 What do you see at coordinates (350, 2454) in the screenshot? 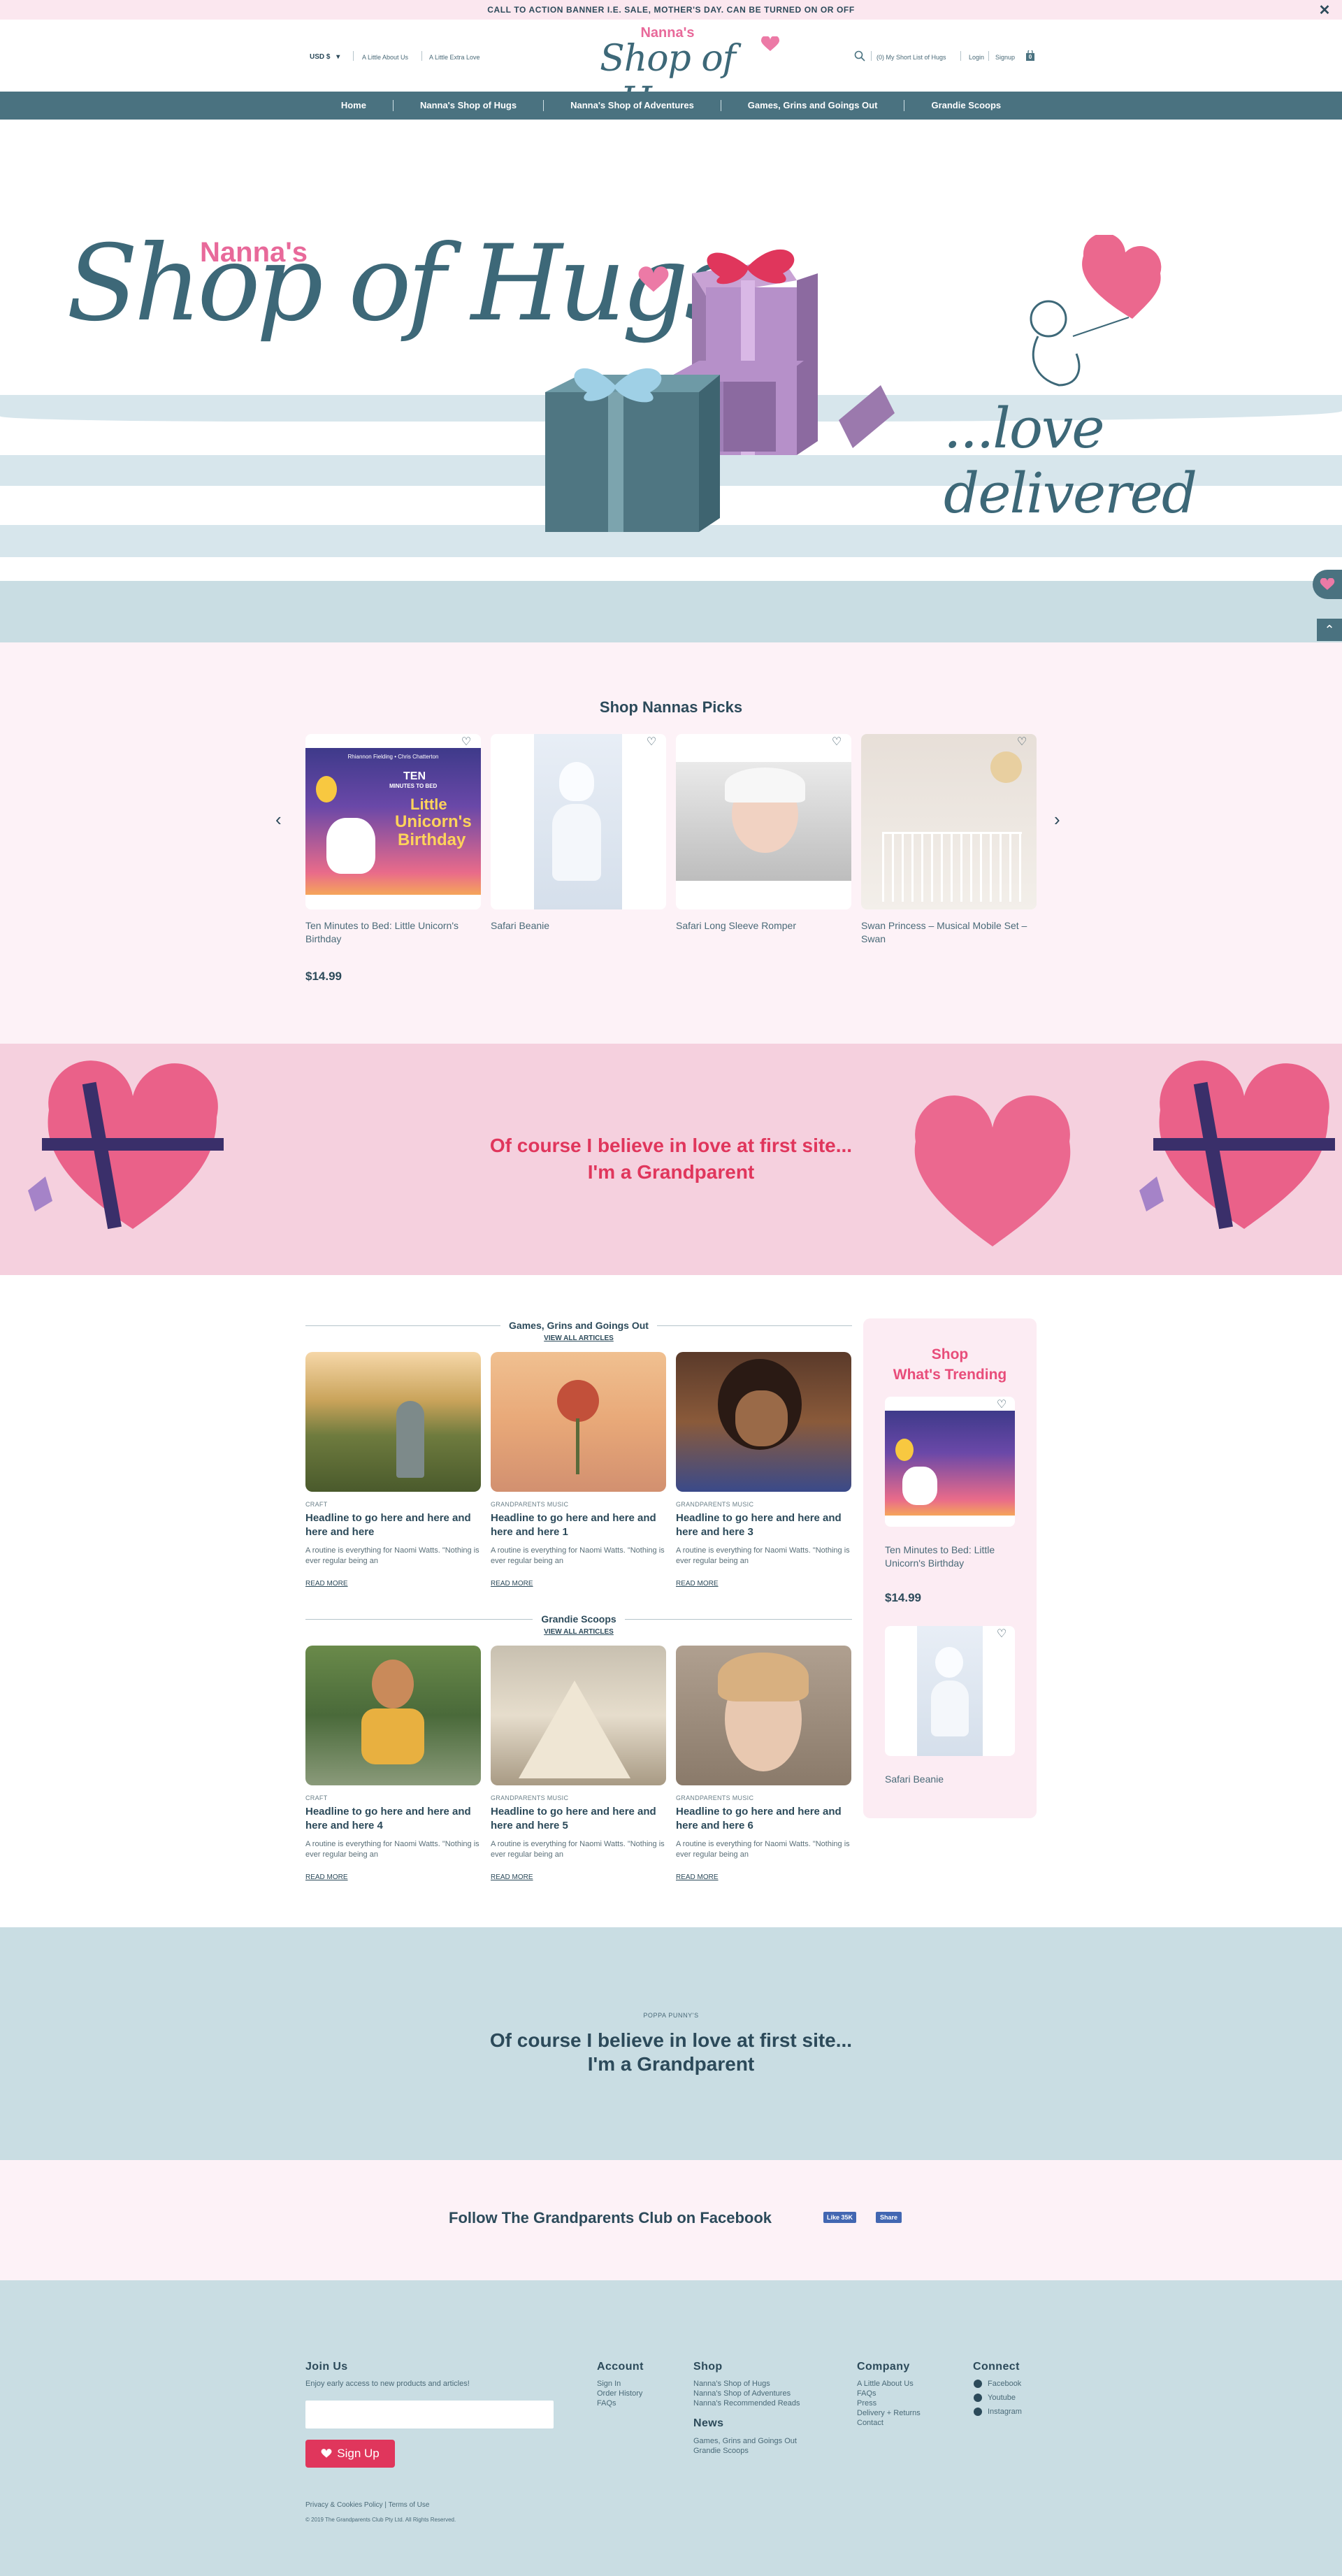
I see `signup-button: Sign Up` at bounding box center [350, 2454].